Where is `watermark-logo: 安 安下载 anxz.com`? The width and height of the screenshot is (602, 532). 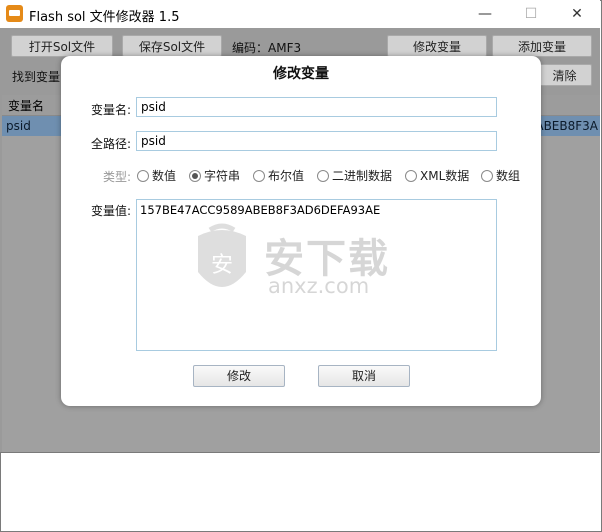 watermark-logo: 安 安下载 anxz.com is located at coordinates (317, 263).